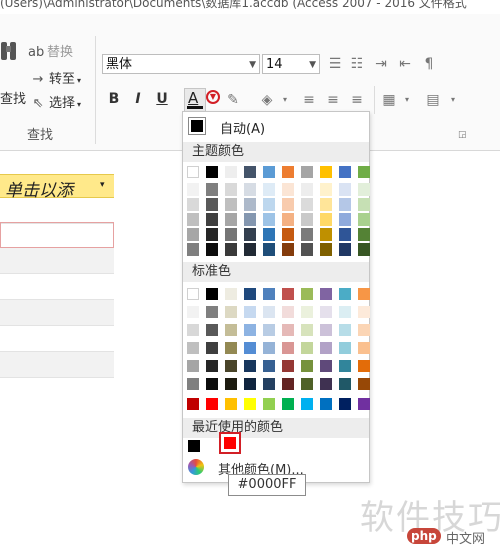 Image resolution: width=500 pixels, height=548 pixels. I want to click on font-color-dropdown-arrow: ▼, so click(213, 97).